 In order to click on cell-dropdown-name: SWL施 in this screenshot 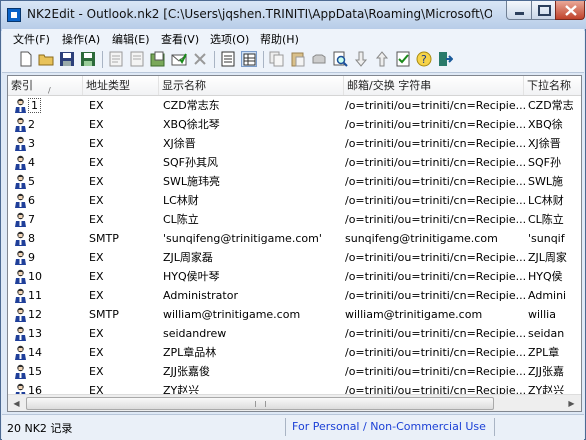, I will do `click(545, 181)`.